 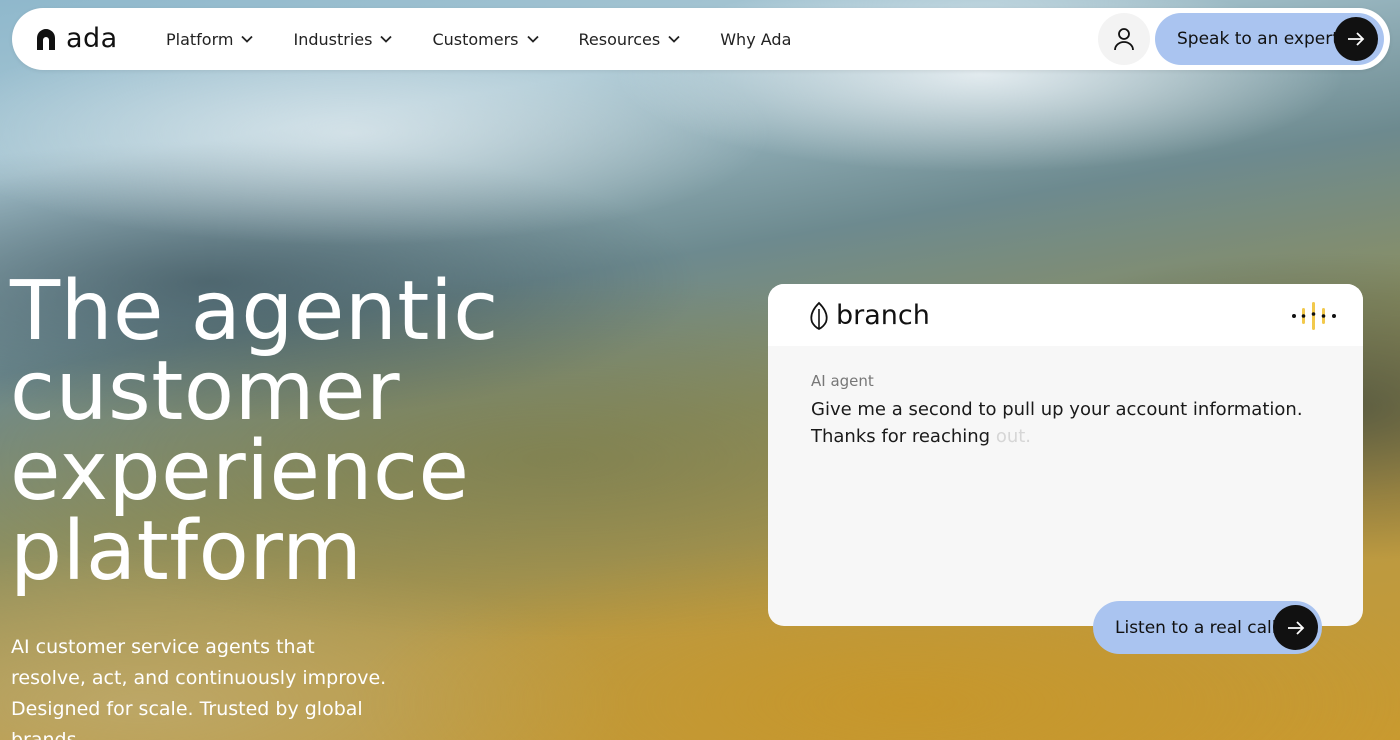 What do you see at coordinates (842, 381) in the screenshot?
I see `speaker-label: AI agent` at bounding box center [842, 381].